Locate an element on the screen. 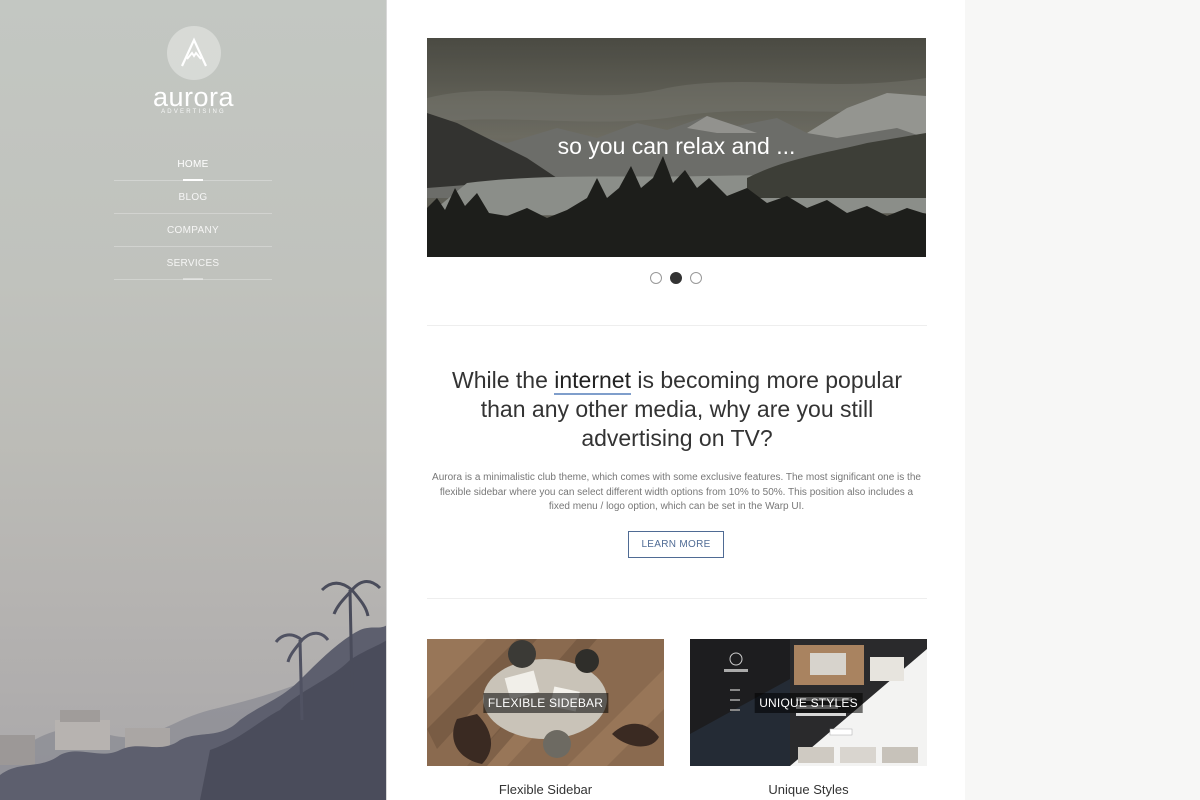 This screenshot has height=800, width=1200. headline-text: While the is located at coordinates (503, 380).